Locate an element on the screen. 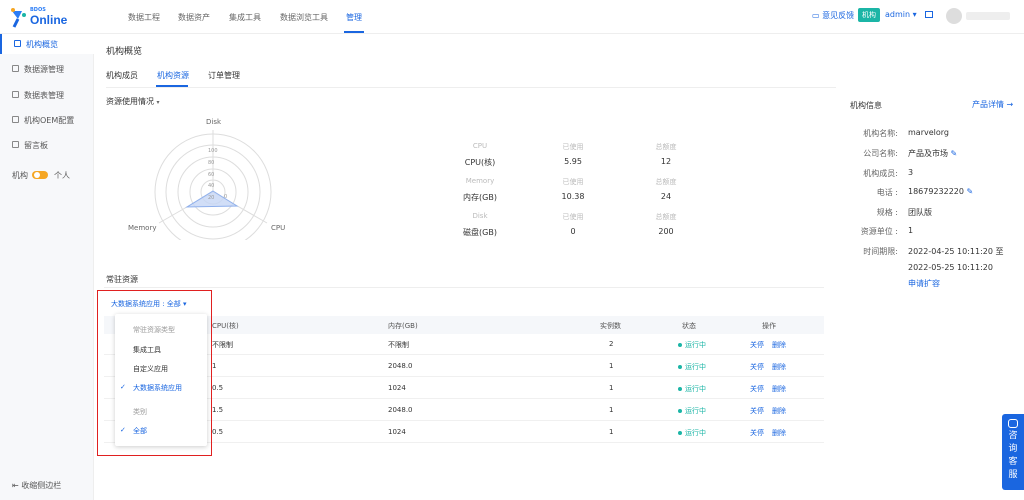 This screenshot has width=1024, height=500. radar-tick: 0 is located at coordinates (225, 197).